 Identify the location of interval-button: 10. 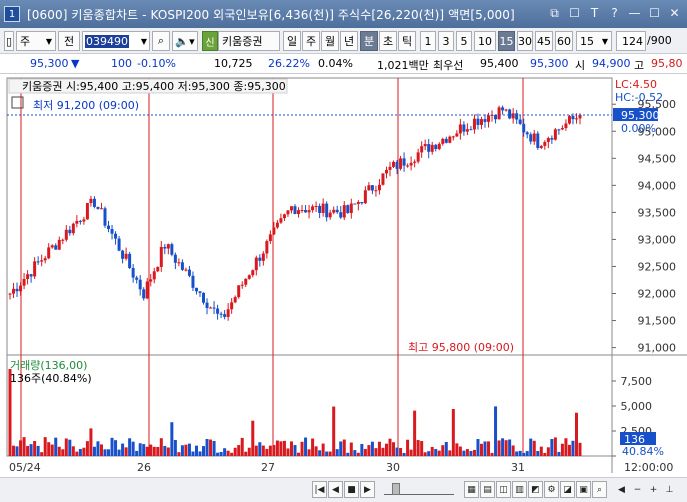
(485, 41).